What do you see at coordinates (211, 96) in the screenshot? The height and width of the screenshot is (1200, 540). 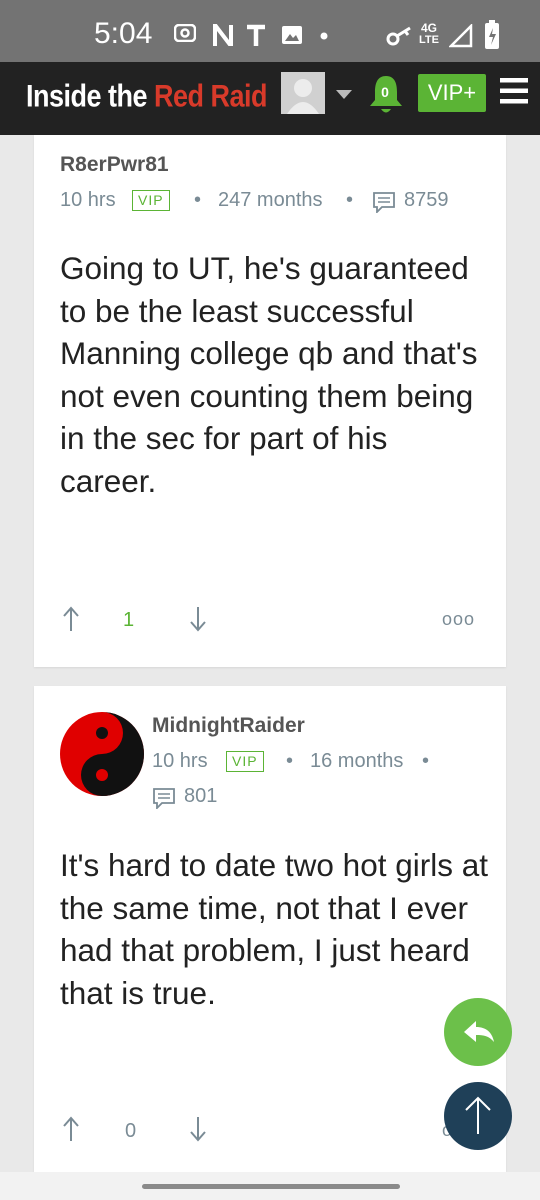 I see `logo-text-red: Red Raiders` at bounding box center [211, 96].